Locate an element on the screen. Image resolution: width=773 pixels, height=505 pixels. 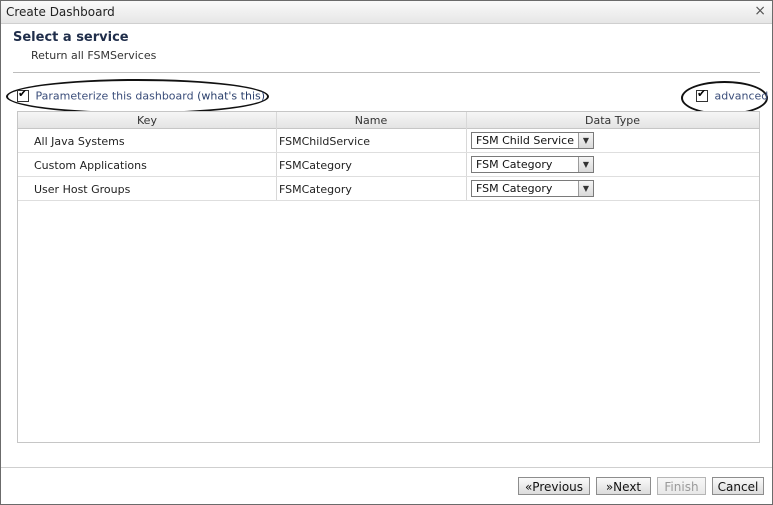
column-header-name: Name is located at coordinates (371, 120).